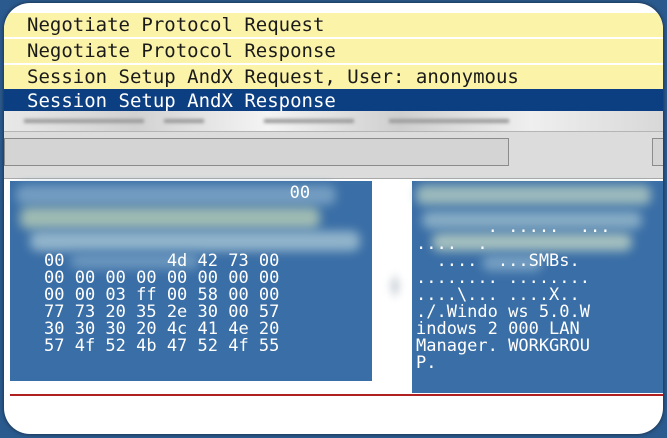 The width and height of the screenshot is (667, 438). I want to click on horizontal-scrollbar, so click(256, 152).